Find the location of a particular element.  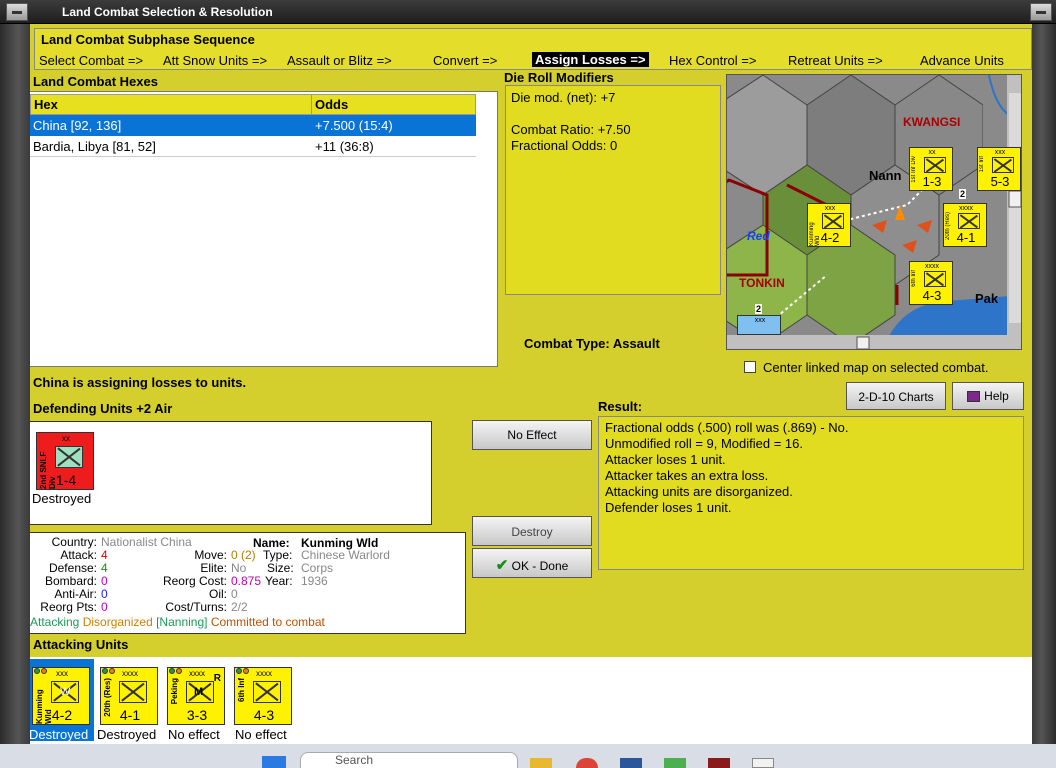

hexes-title: Land Combat Hexes is located at coordinates (95, 81).